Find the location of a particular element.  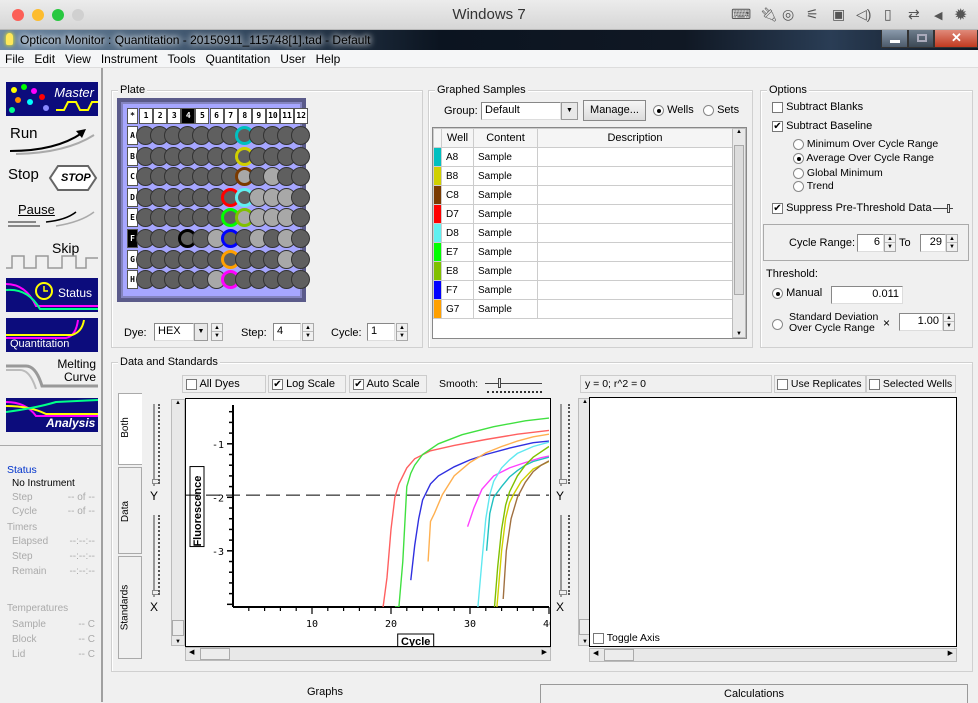

sample-row: G7 Sample is located at coordinates (583, 309).